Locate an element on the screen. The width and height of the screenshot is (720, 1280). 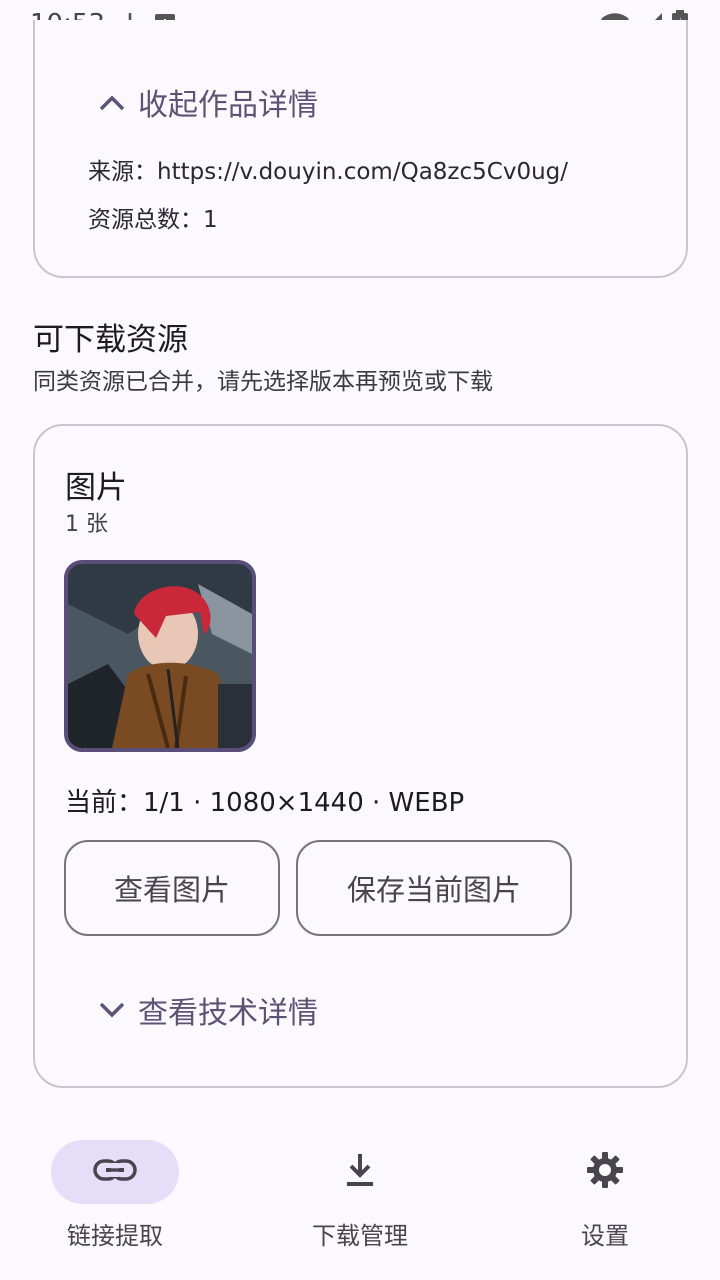
link-icon is located at coordinates (115, 1172).